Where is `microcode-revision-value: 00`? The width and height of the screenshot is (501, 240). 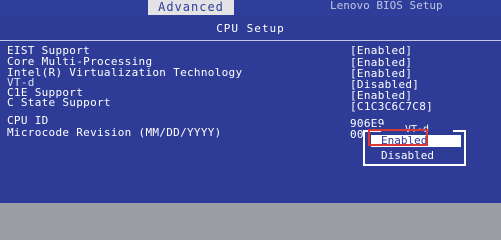 microcode-revision-value: 00 is located at coordinates (357, 134).